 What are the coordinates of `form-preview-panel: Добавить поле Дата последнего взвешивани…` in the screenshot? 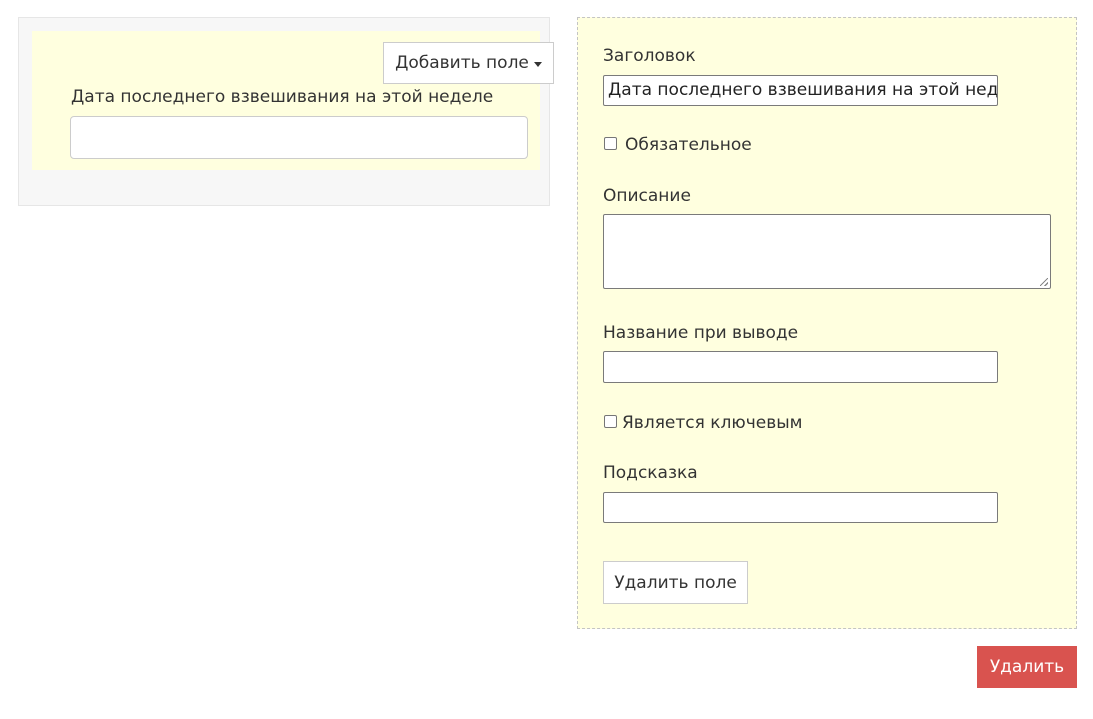 It's located at (286, 111).